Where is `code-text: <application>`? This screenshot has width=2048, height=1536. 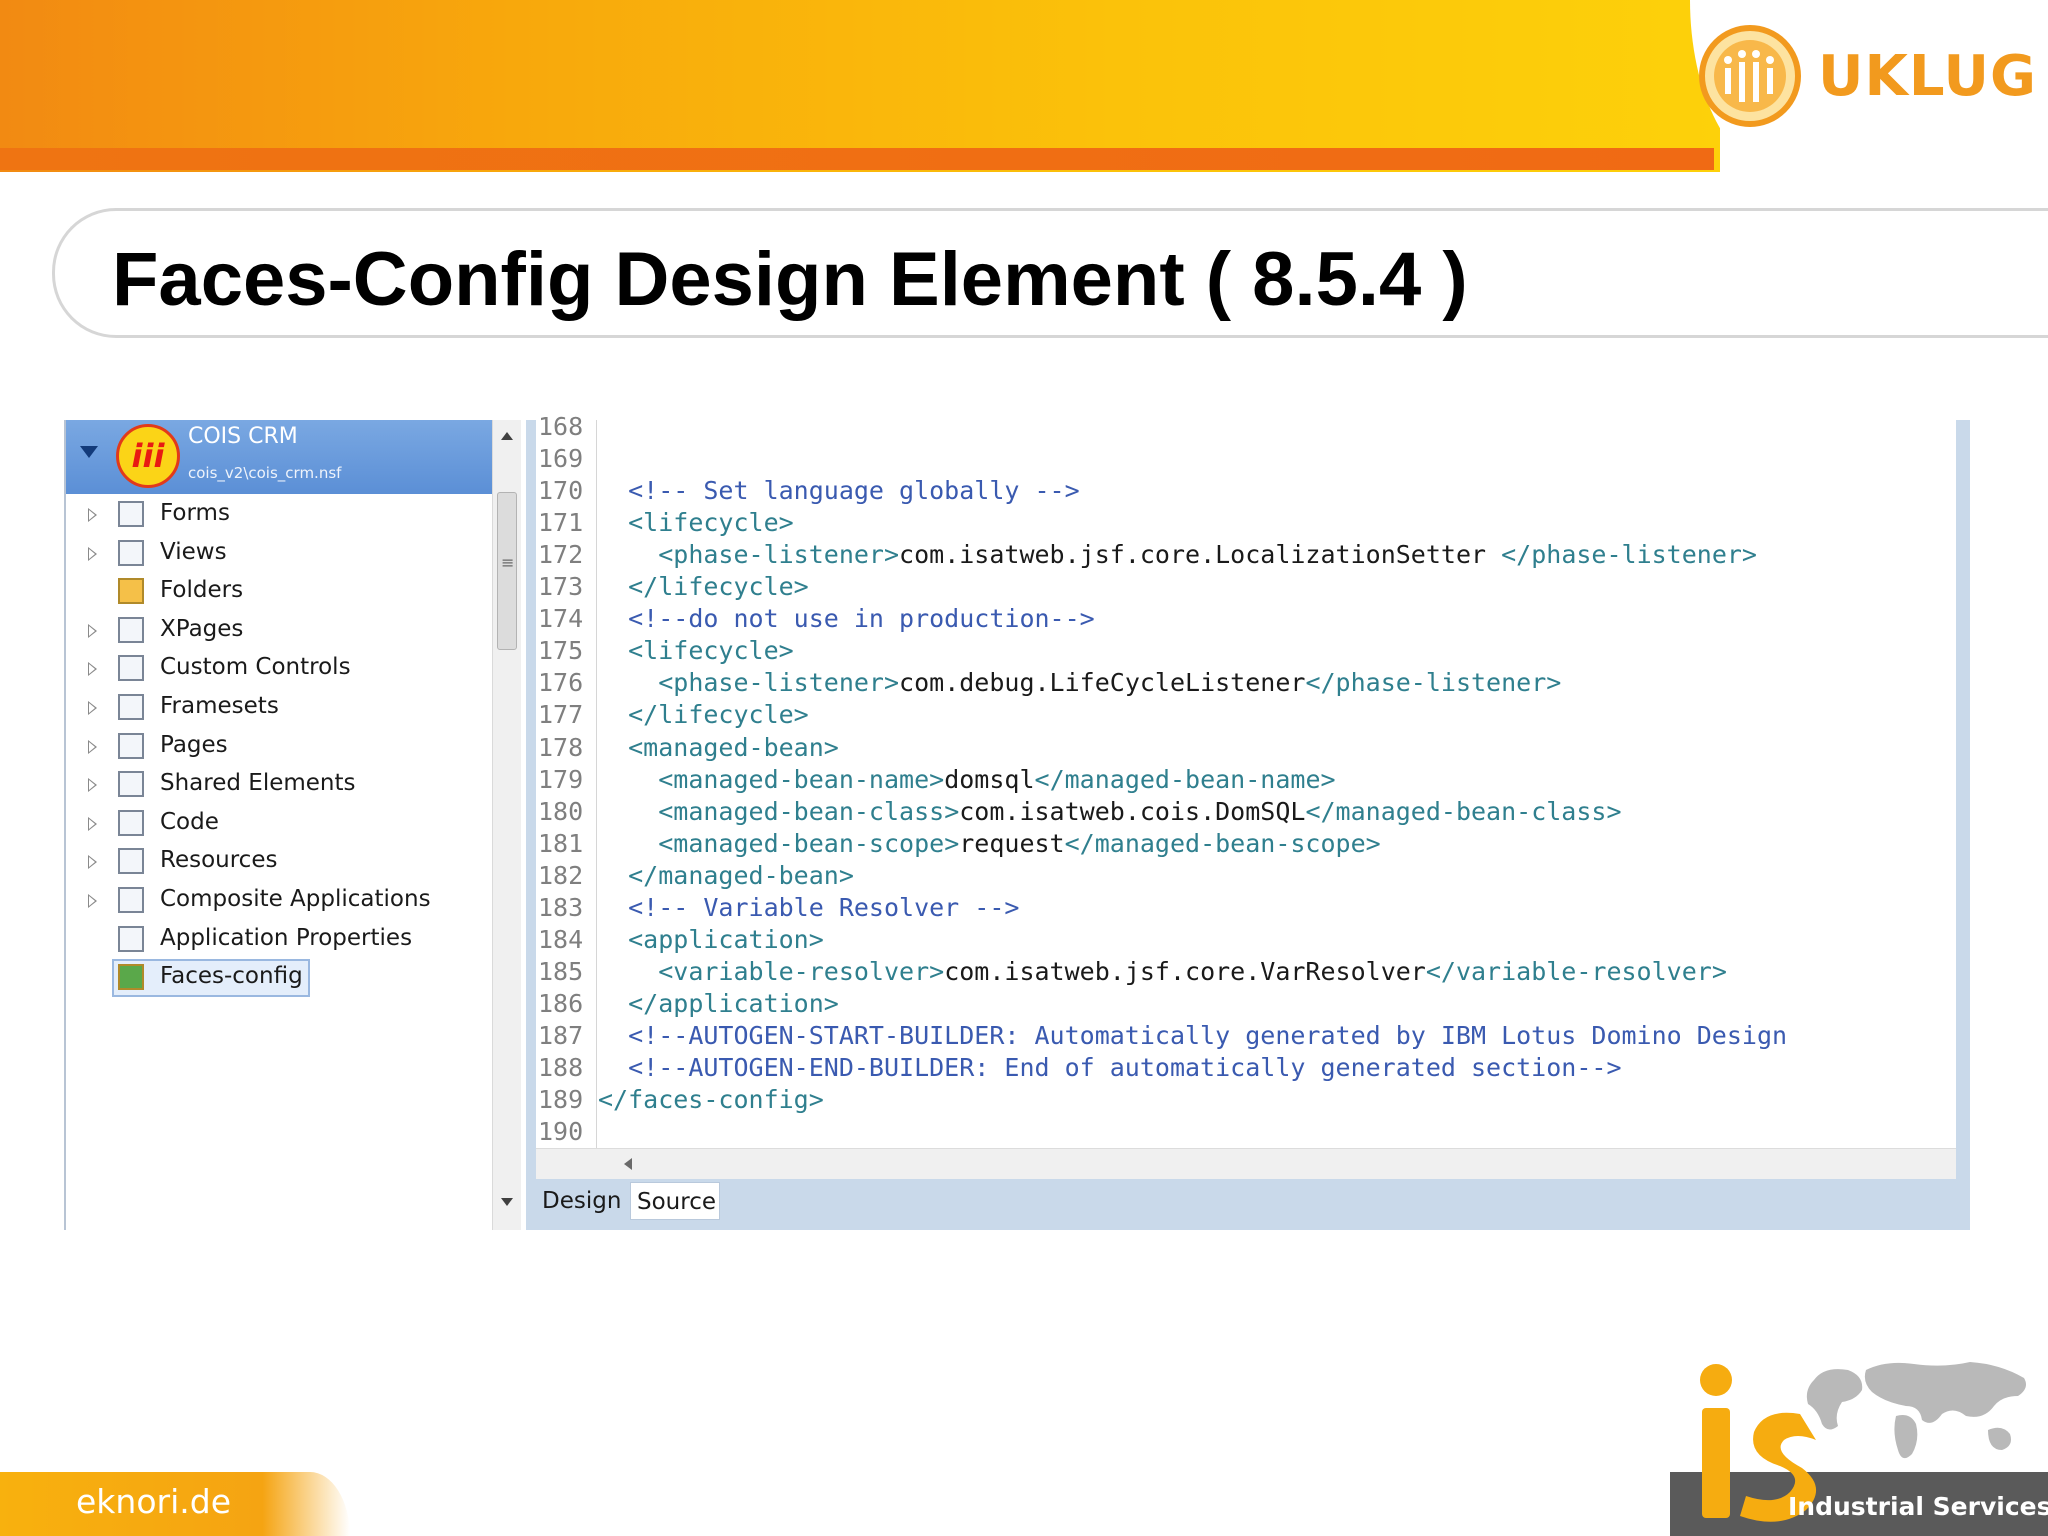
code-text: <application> is located at coordinates (711, 939).